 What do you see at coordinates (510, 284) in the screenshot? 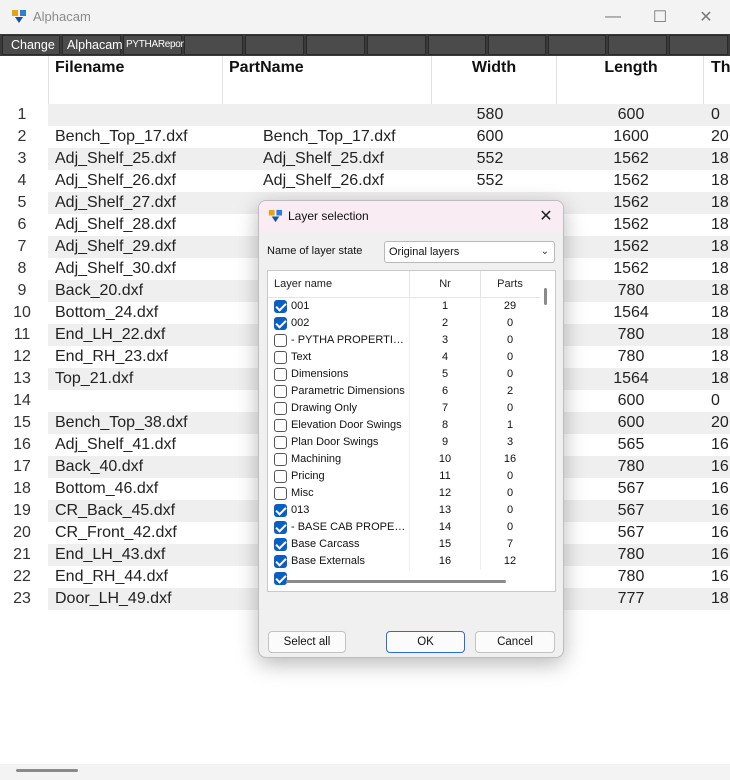
I see `column-parts: Parts` at bounding box center [510, 284].